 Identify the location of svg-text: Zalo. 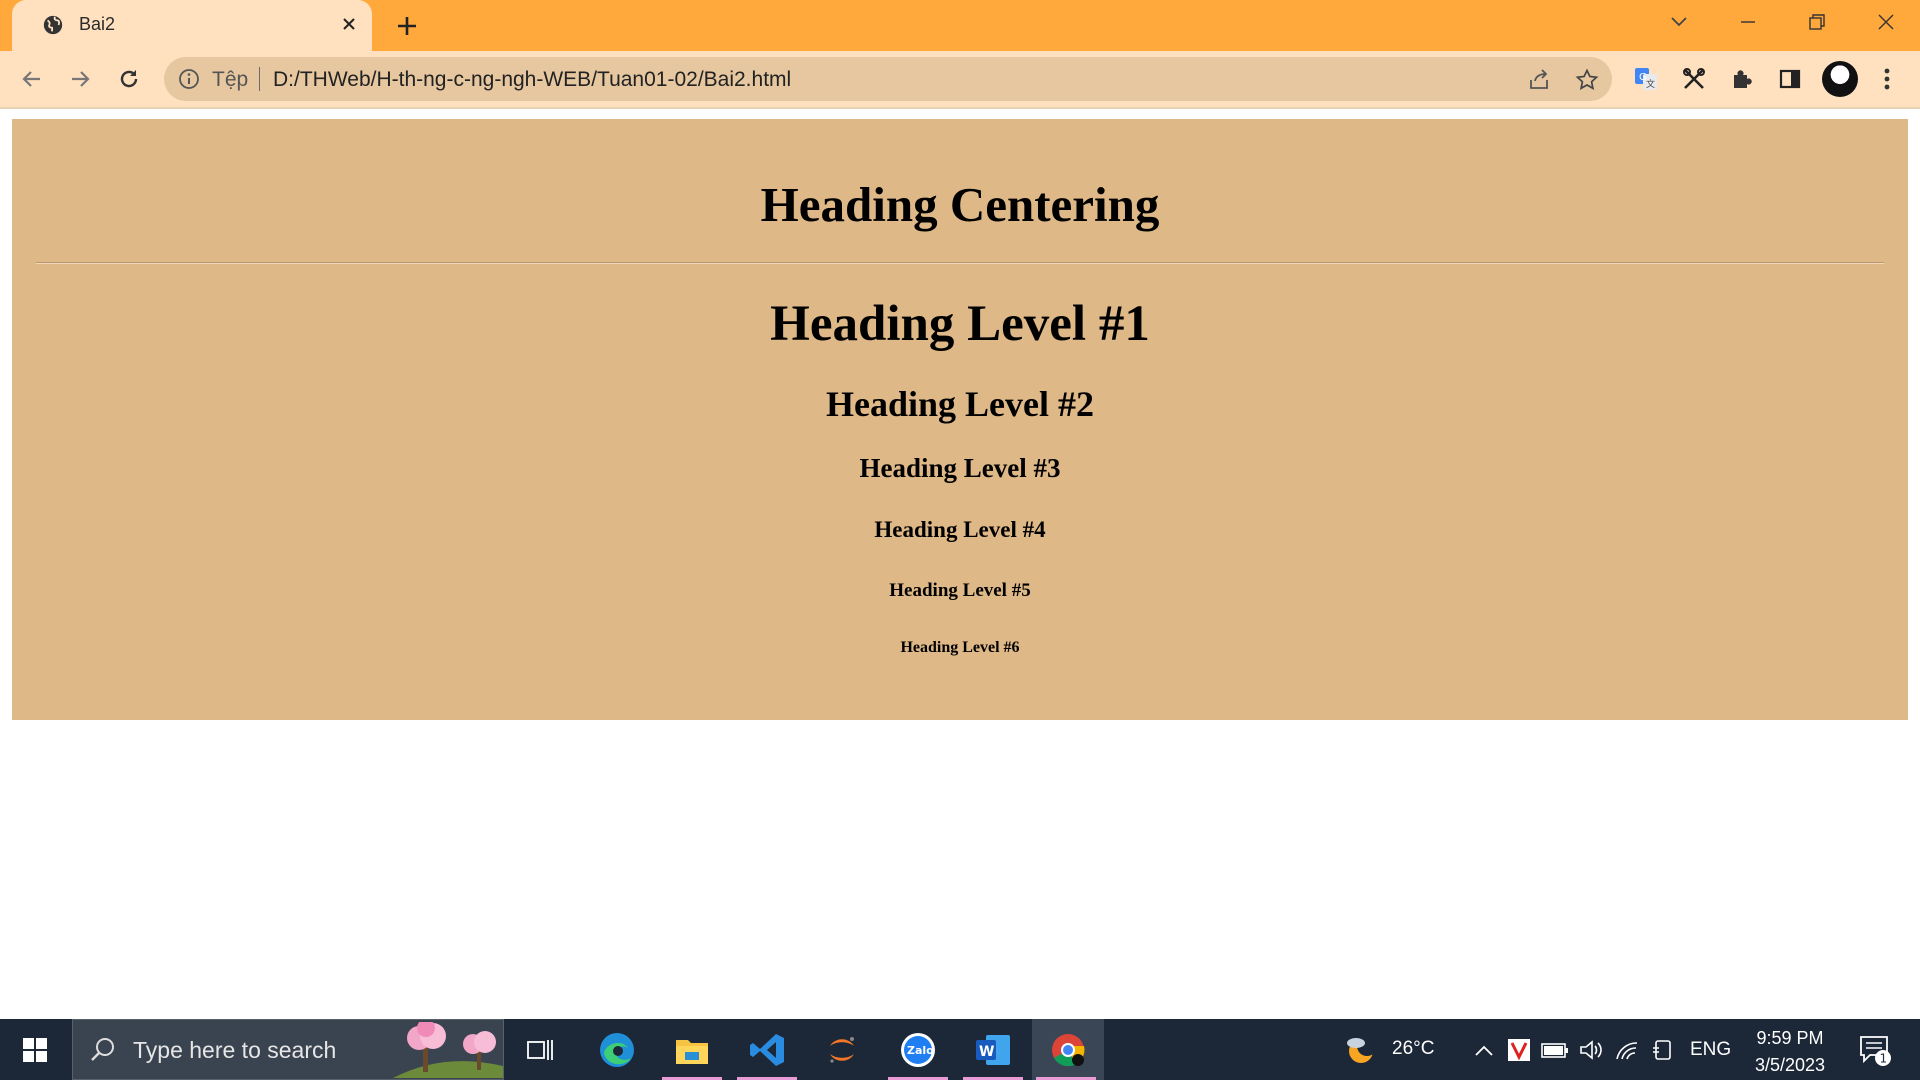
(920, 1050).